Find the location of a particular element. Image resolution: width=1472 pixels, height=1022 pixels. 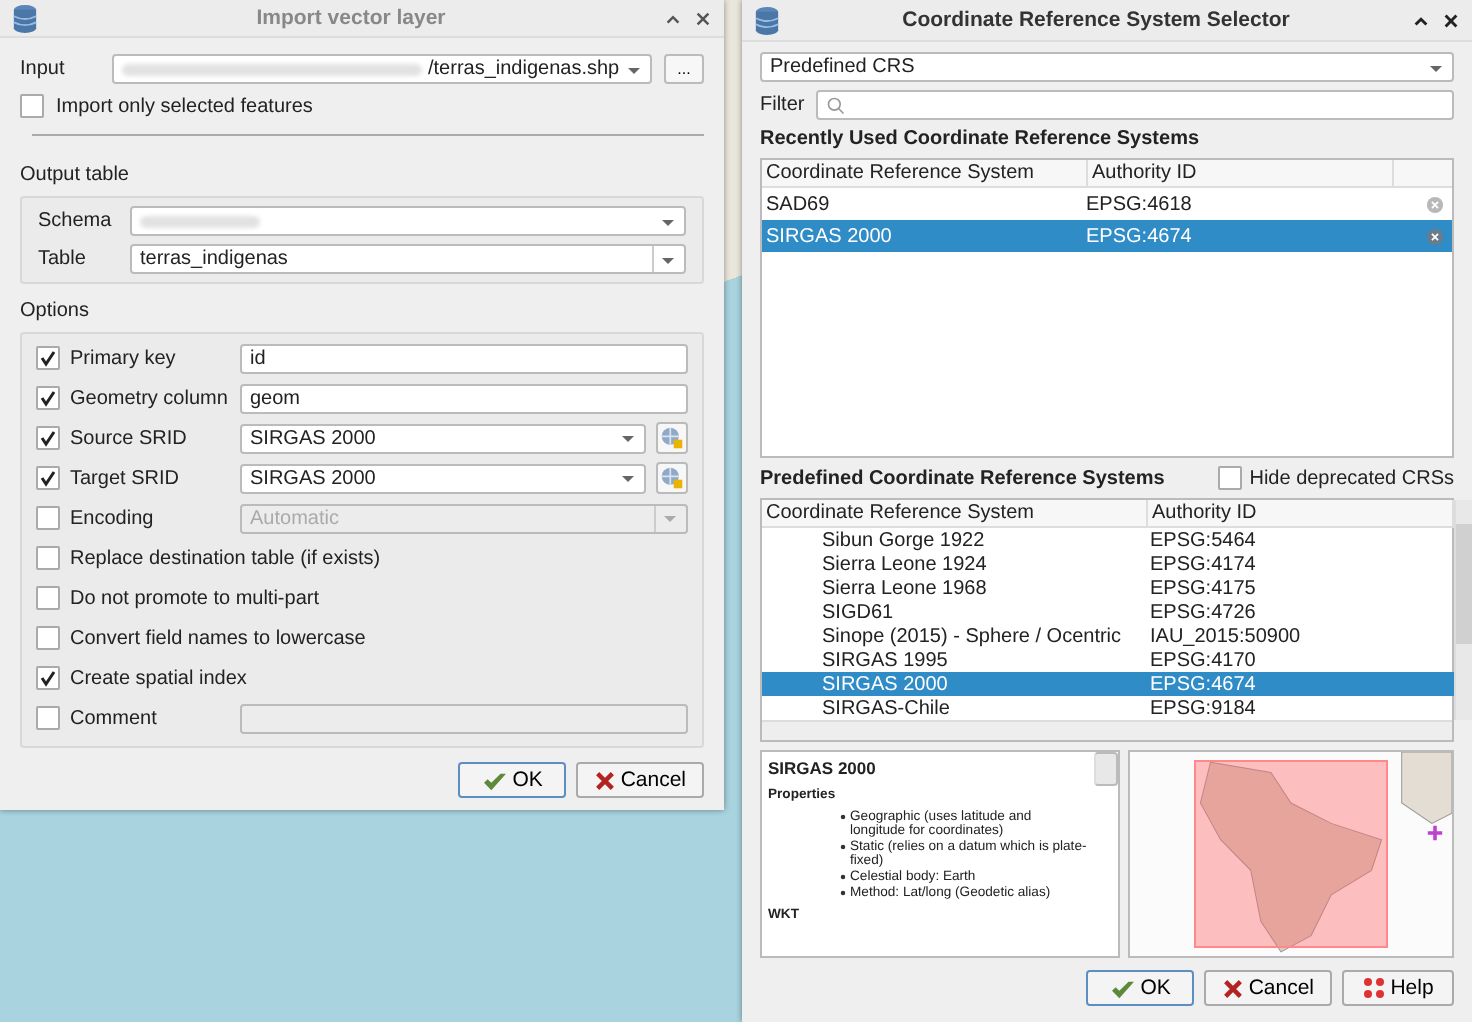

table-row: SIGD61 EPSG:4726 is located at coordinates (1108, 612).